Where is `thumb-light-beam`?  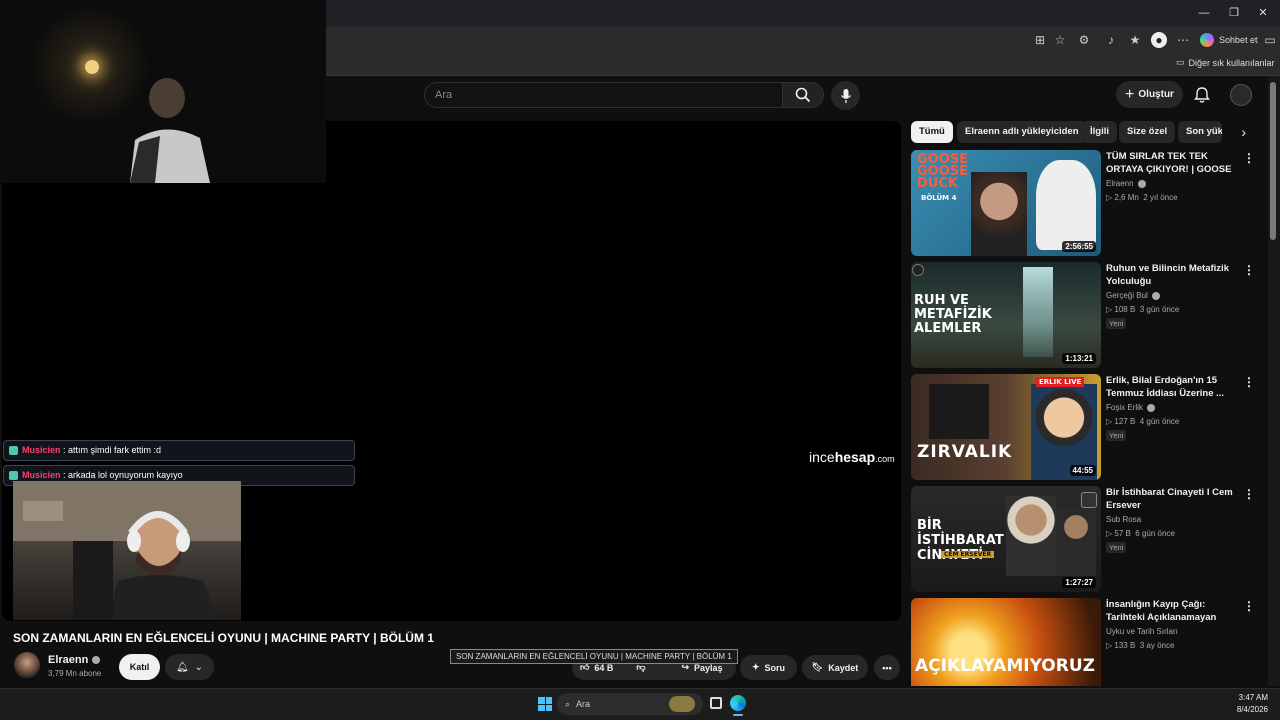 thumb-light-beam is located at coordinates (1038, 312).